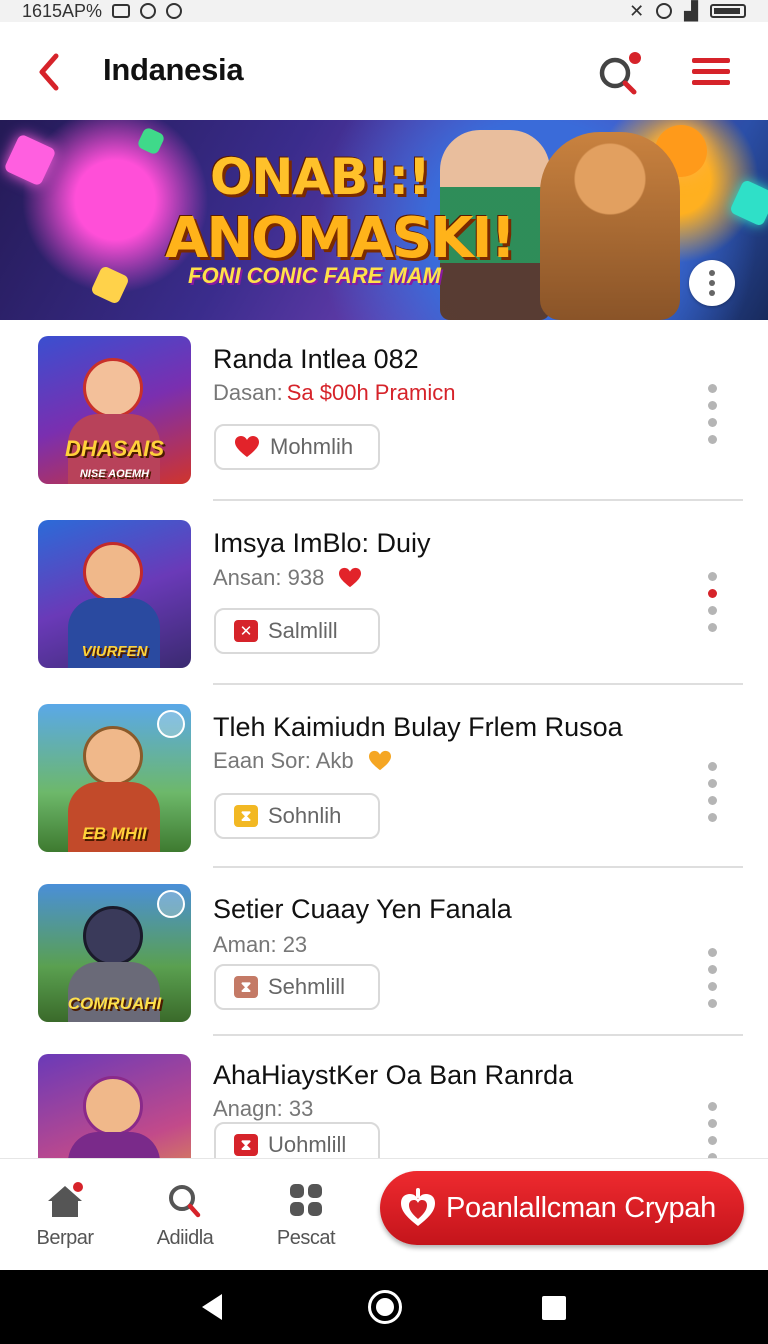 The height and width of the screenshot is (1344, 768). I want to click on banner-subtitle: FONI CONIC FARE MAM, so click(314, 275).